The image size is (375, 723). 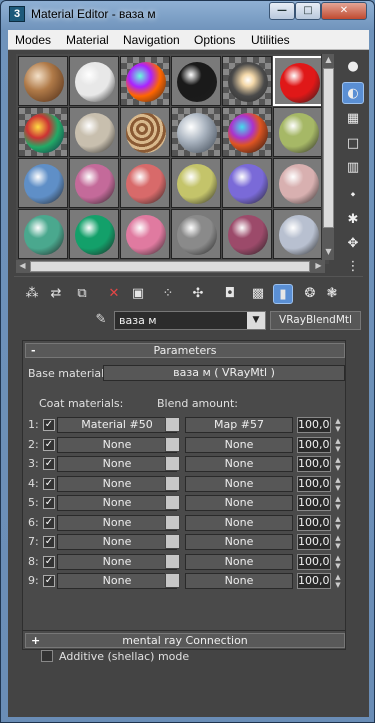 I want to click on select-by-material-icon: ✥, so click(x=353, y=244).